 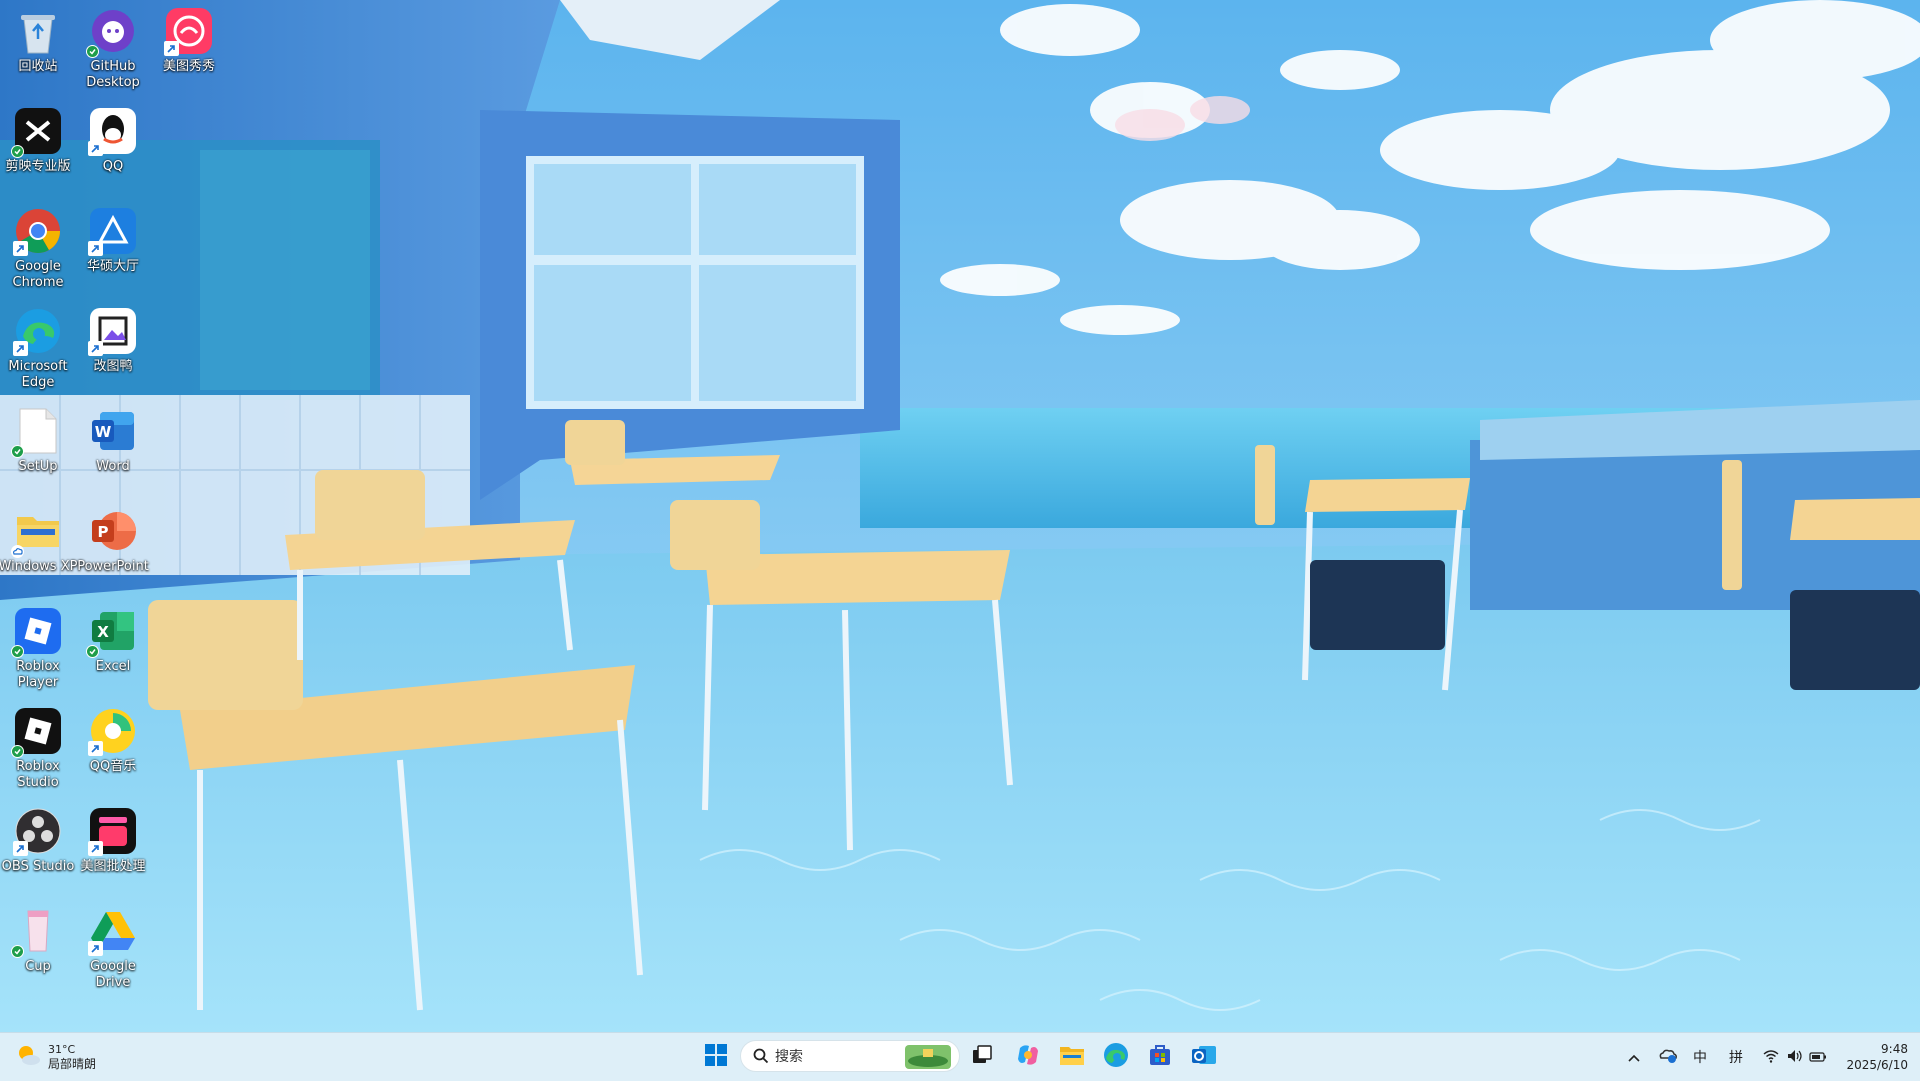 I want to click on ime-language-button: 中, so click(x=1700, y=1057).